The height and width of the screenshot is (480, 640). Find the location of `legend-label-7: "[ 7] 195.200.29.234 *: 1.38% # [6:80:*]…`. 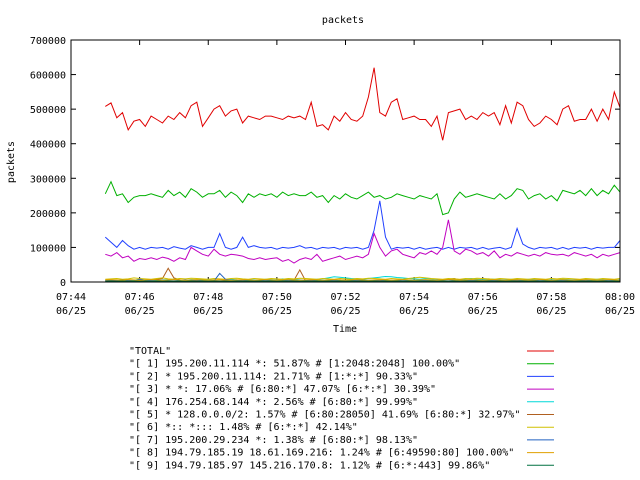

legend-label-7: "[ 7] 195.200.29.234 *: 1.38% # [6:80:*]… is located at coordinates (273, 440).